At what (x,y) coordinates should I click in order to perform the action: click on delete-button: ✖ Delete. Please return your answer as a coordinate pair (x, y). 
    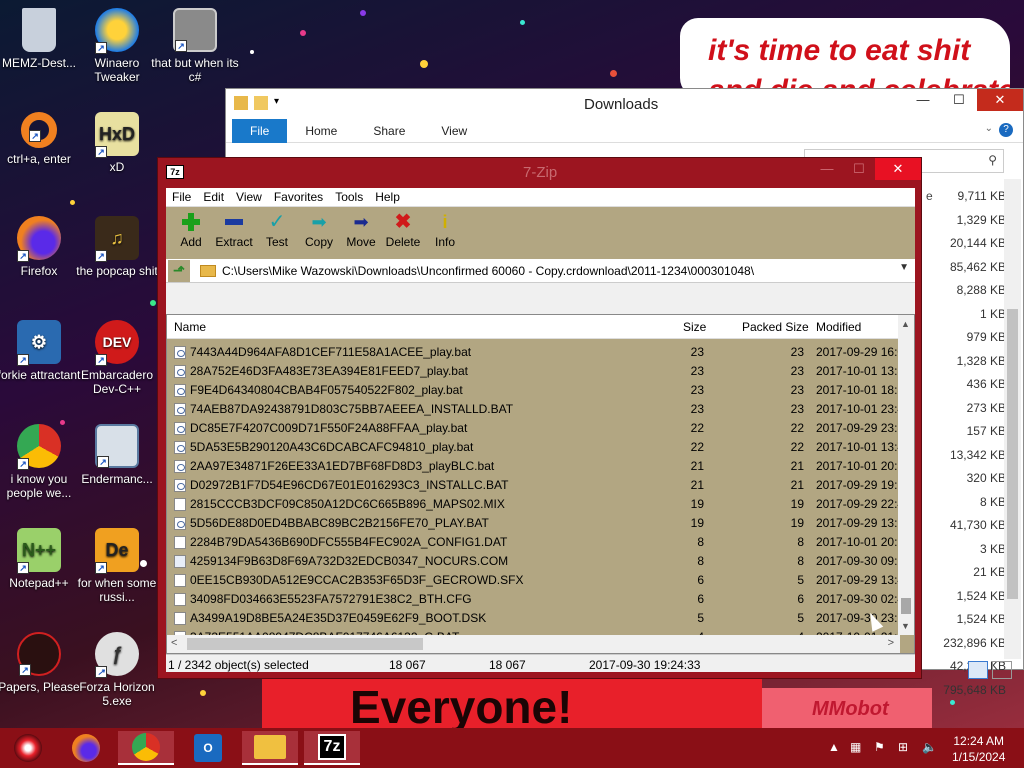
    Looking at the image, I should click on (403, 233).